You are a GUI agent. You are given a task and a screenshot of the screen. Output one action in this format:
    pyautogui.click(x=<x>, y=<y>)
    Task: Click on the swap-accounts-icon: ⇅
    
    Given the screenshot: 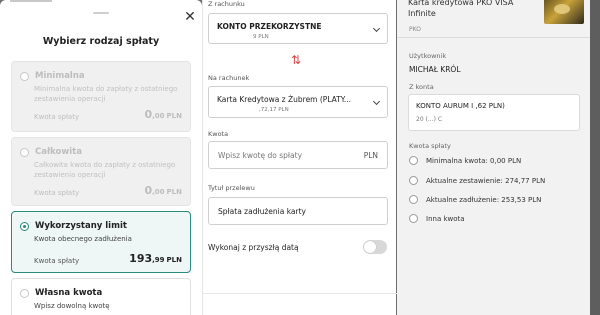 What is the action you would take?
    pyautogui.click(x=296, y=60)
    